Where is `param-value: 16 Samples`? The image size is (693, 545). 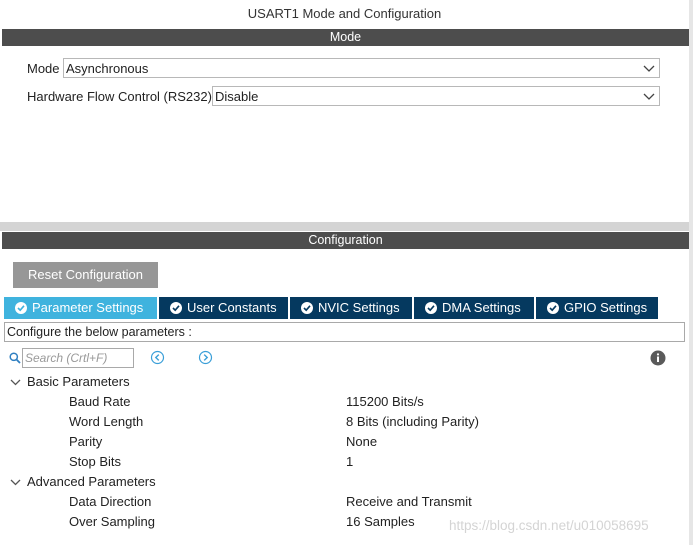 param-value: 16 Samples is located at coordinates (380, 522).